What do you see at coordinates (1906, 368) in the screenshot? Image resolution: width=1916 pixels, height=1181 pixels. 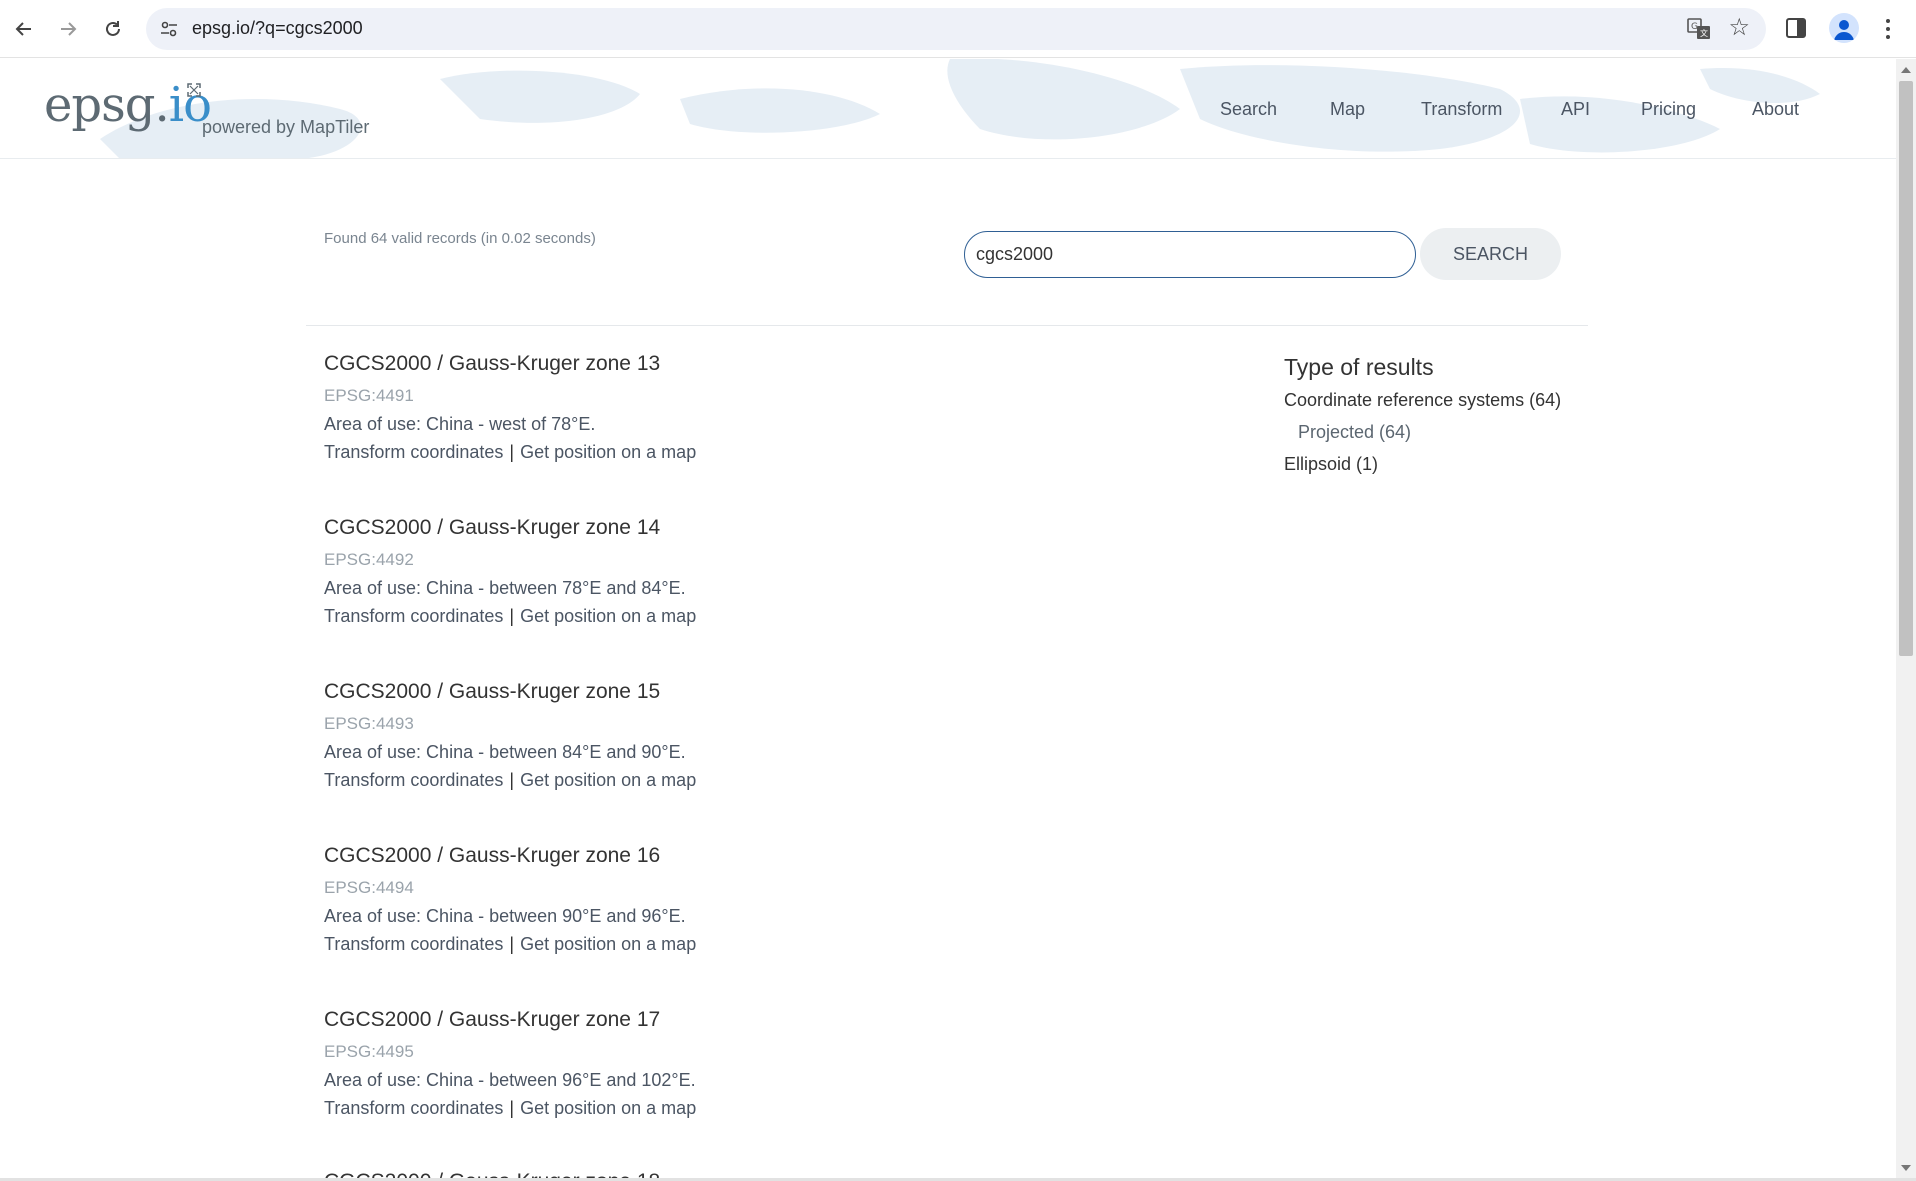 I see `scroll-thumb` at bounding box center [1906, 368].